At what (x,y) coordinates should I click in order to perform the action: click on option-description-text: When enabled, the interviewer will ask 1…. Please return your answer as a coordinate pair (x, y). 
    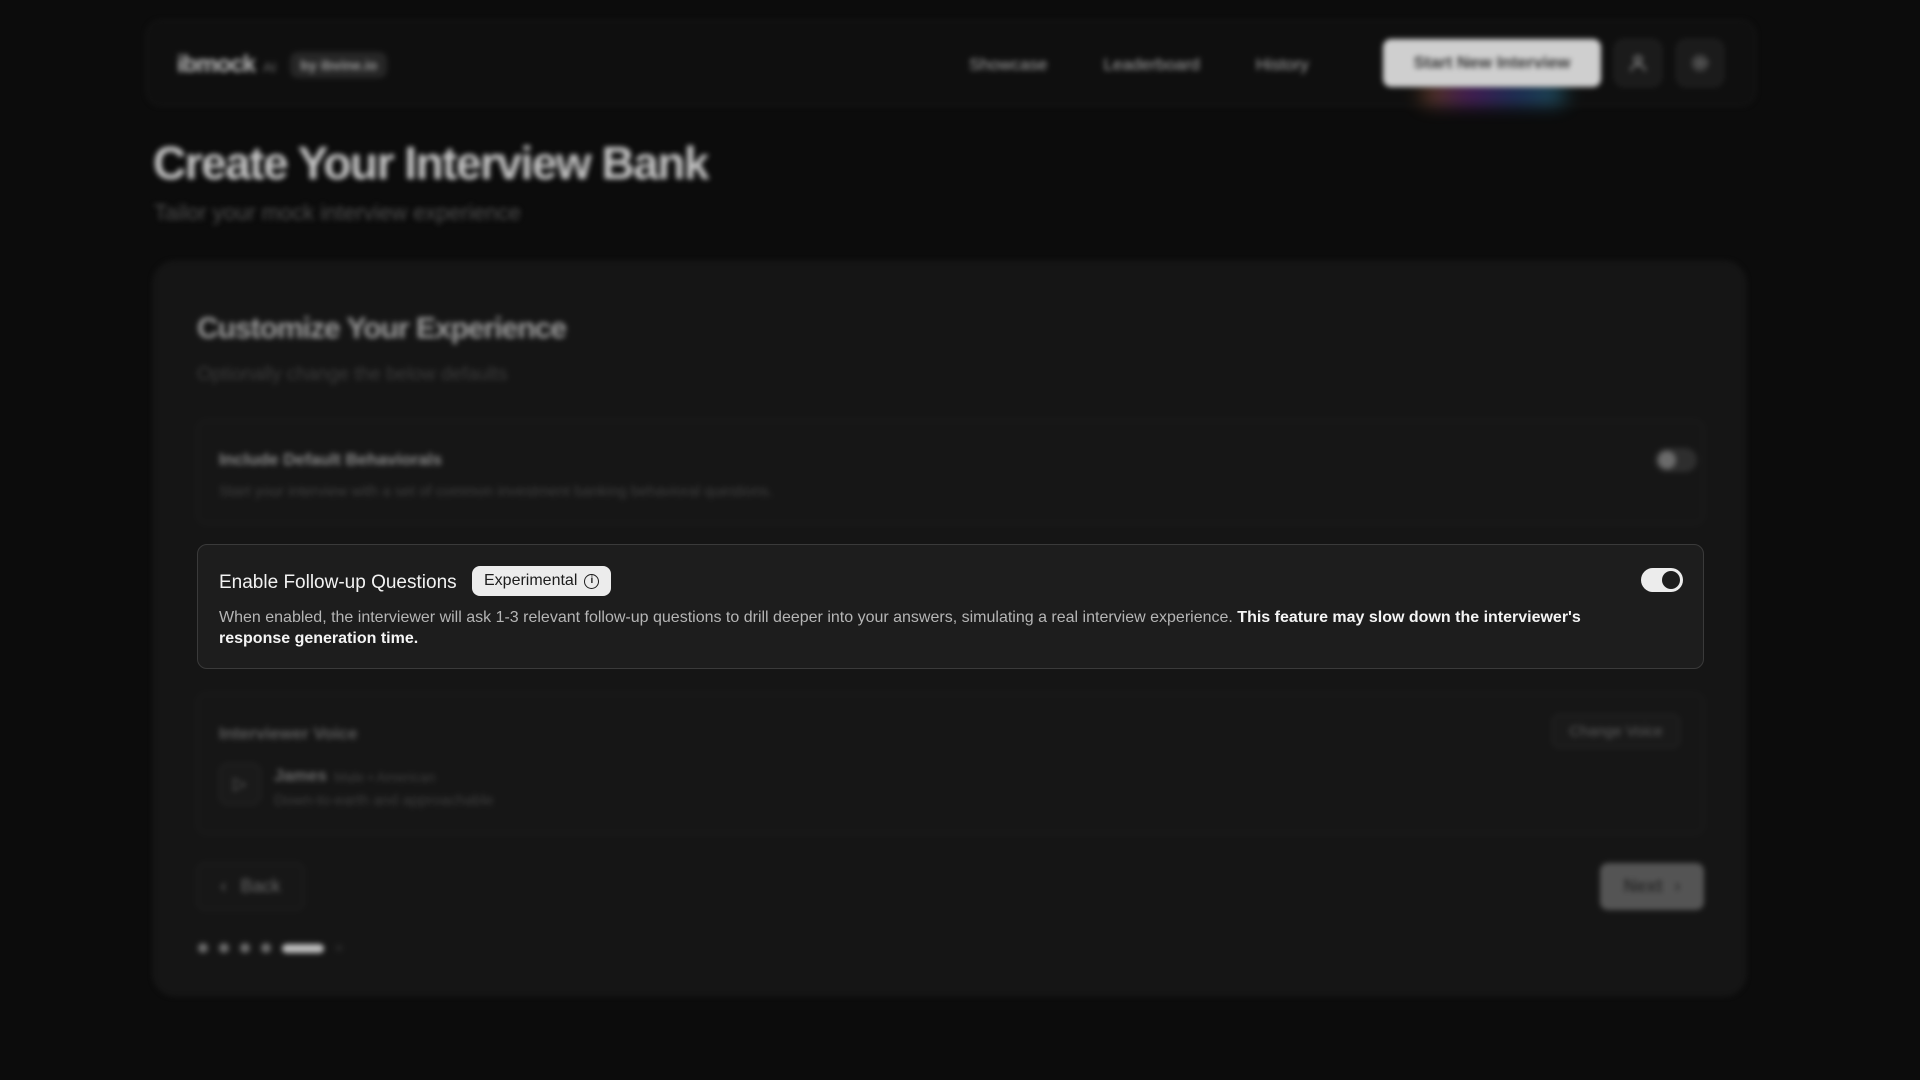
    Looking at the image, I should click on (726, 617).